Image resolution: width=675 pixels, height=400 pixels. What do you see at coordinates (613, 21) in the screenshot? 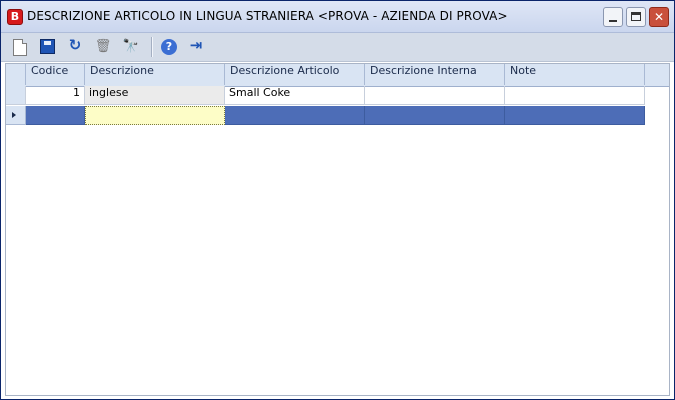
I see `minimize-icon` at bounding box center [613, 21].